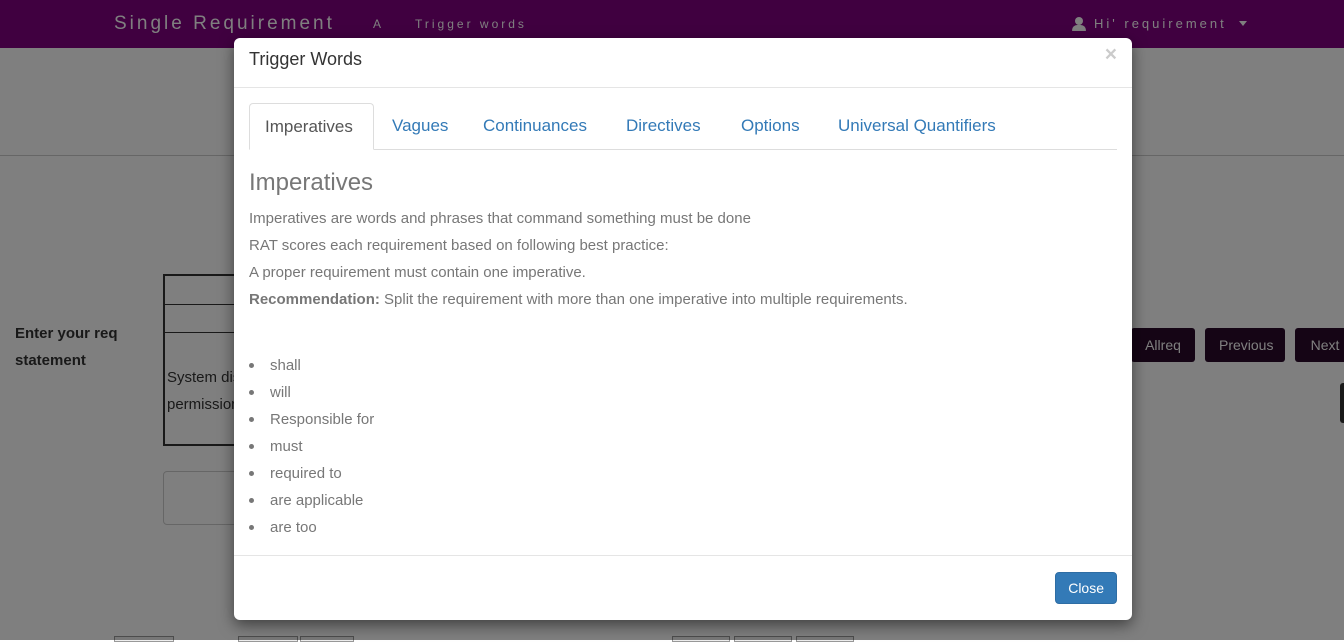 The height and width of the screenshot is (642, 1344). I want to click on modal-footer: Close, so click(683, 588).